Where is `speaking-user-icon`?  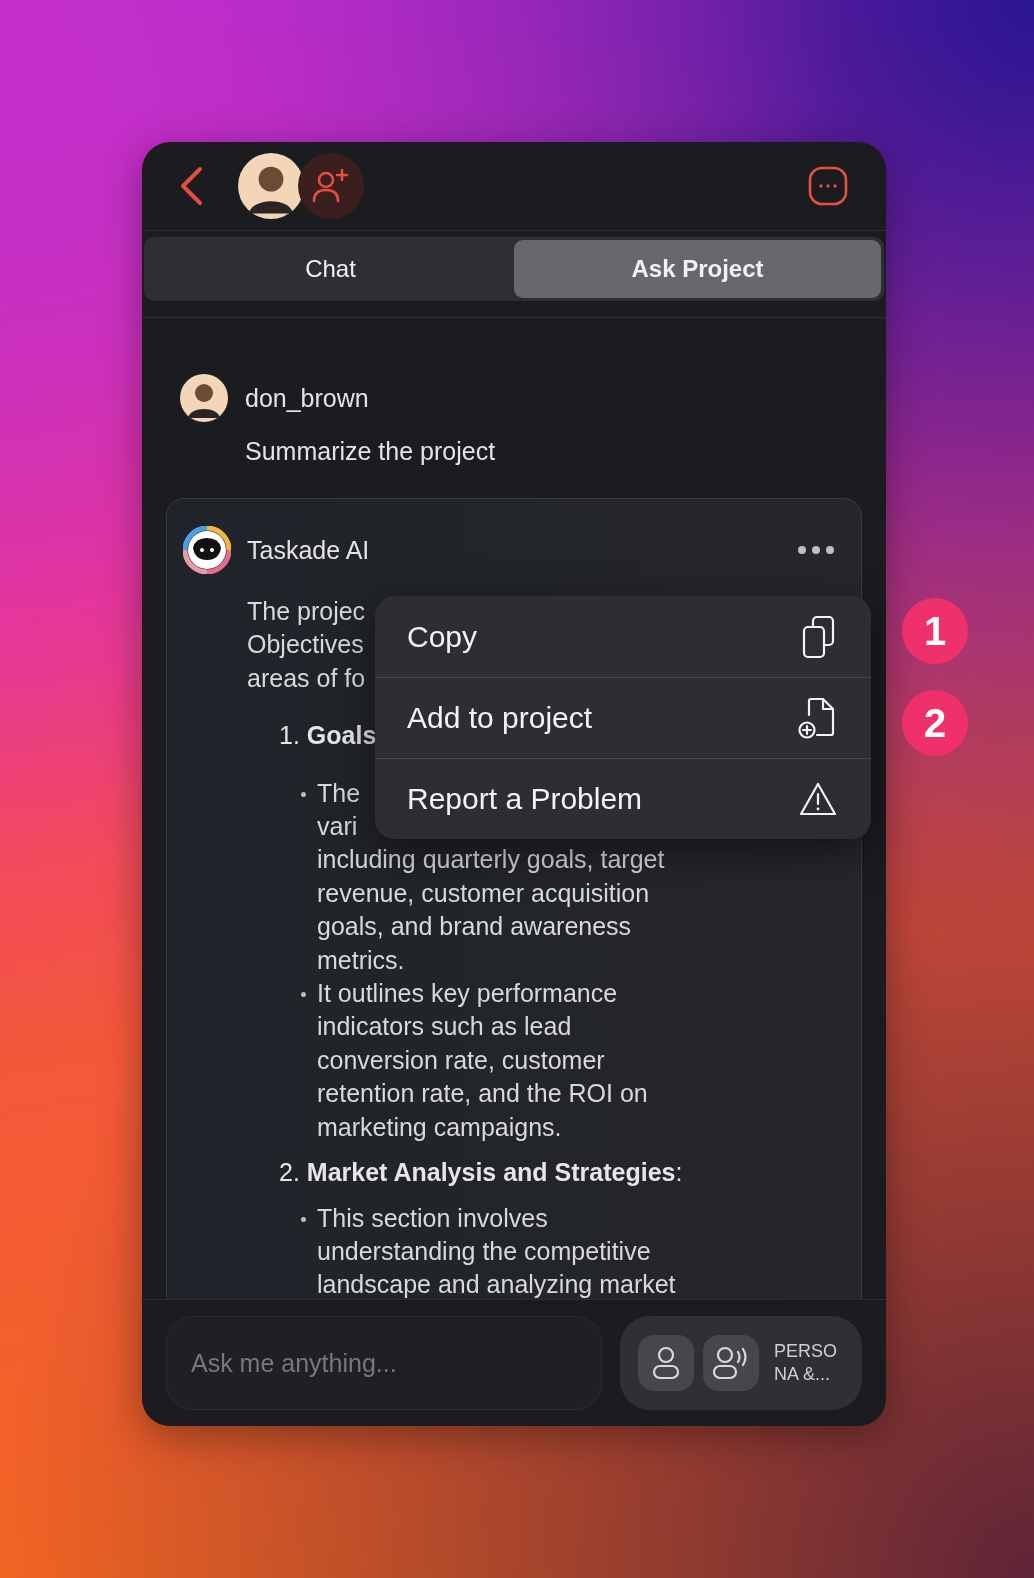
speaking-user-icon is located at coordinates (731, 1363).